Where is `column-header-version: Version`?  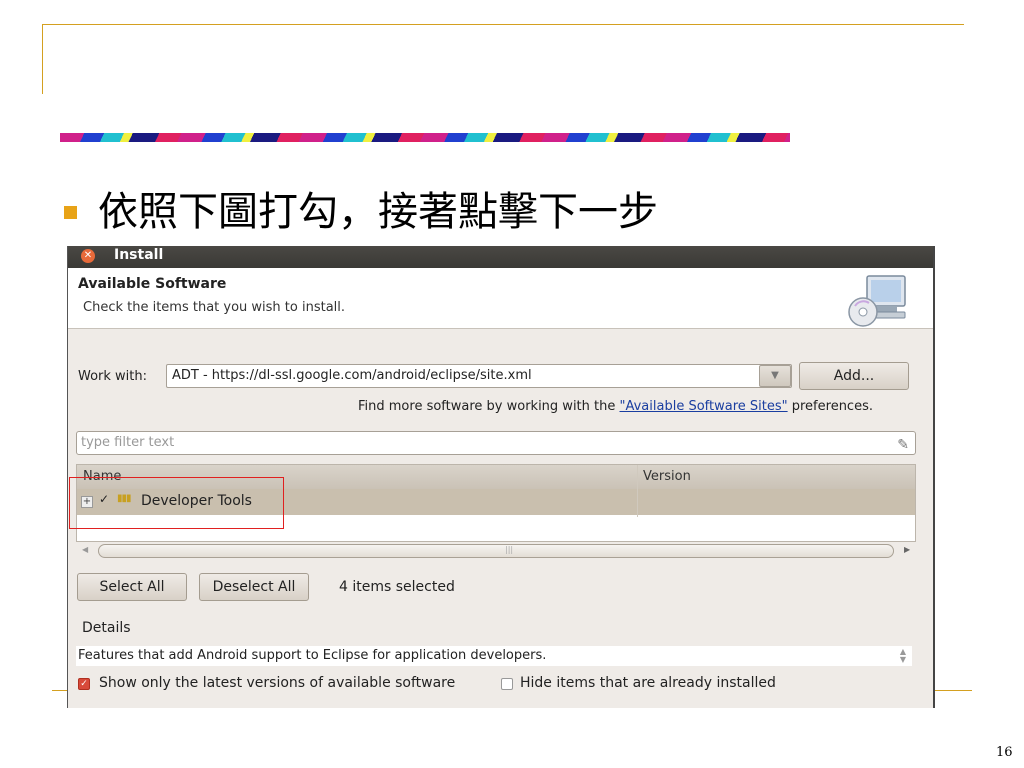 column-header-version: Version is located at coordinates (667, 476).